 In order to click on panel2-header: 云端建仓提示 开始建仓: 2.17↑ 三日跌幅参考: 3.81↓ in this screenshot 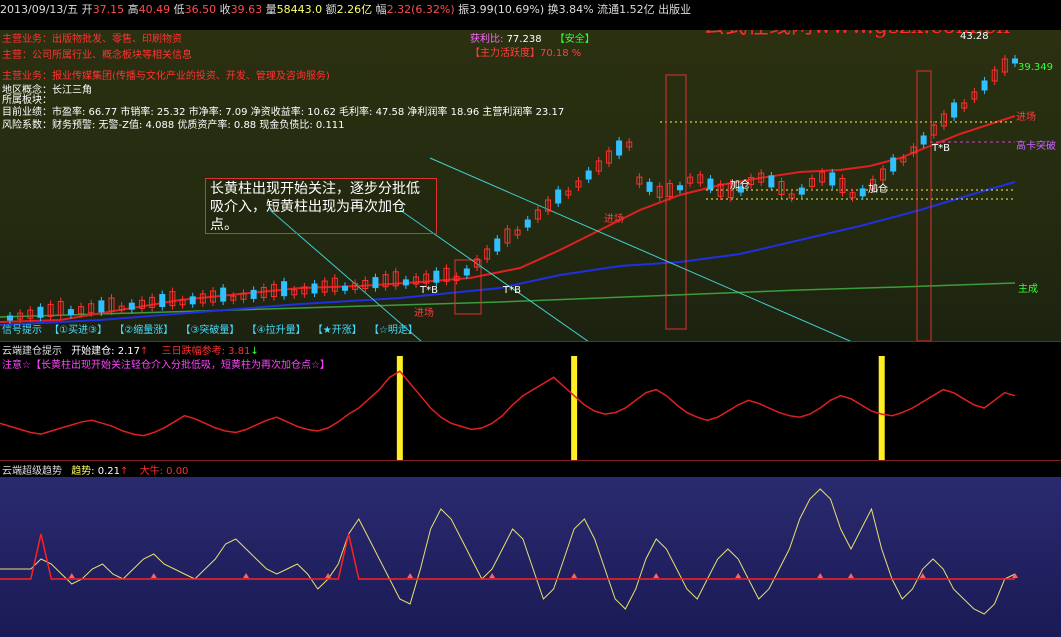, I will do `click(130, 351)`.